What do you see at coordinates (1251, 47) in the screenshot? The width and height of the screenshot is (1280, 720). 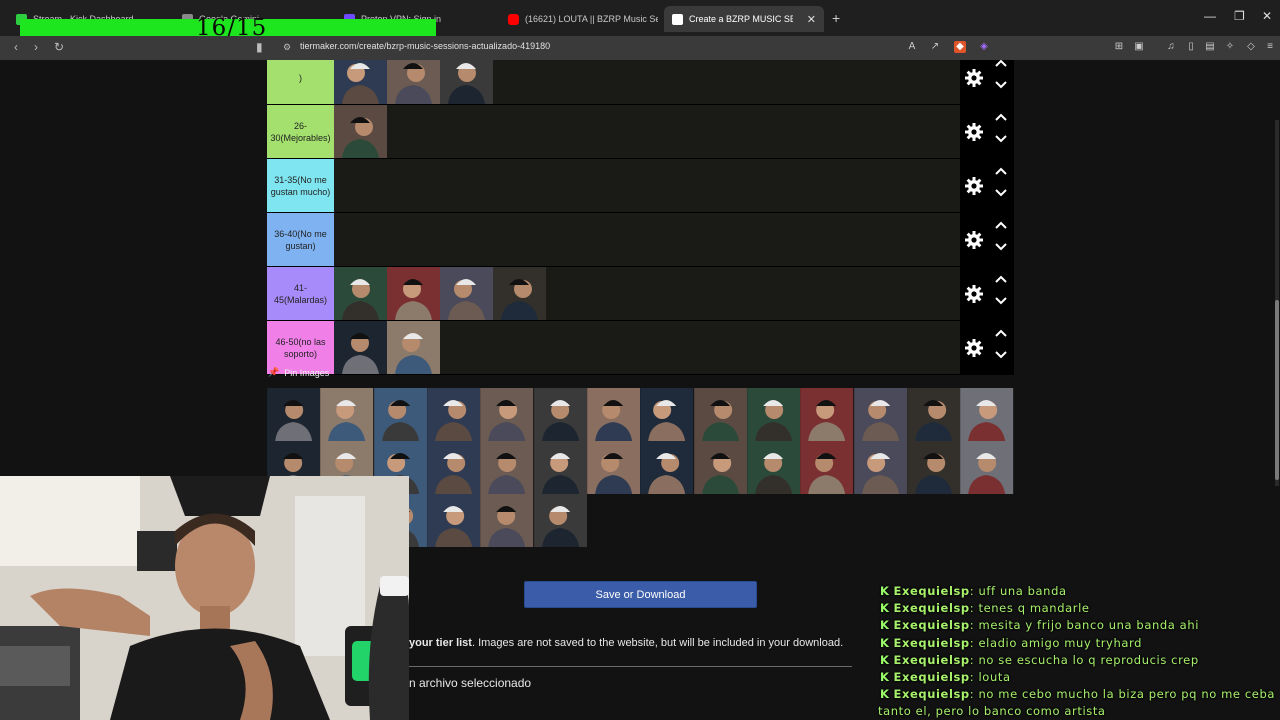 I see `vpn-shield-icon: ◇` at bounding box center [1251, 47].